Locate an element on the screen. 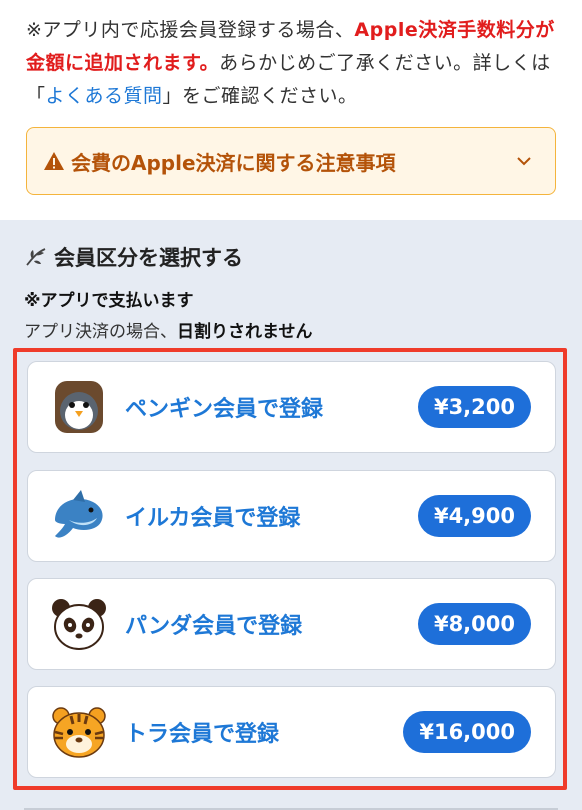  apple-payment-caution-accordion: 会費のApple決済に関する注意事項 is located at coordinates (291, 161).